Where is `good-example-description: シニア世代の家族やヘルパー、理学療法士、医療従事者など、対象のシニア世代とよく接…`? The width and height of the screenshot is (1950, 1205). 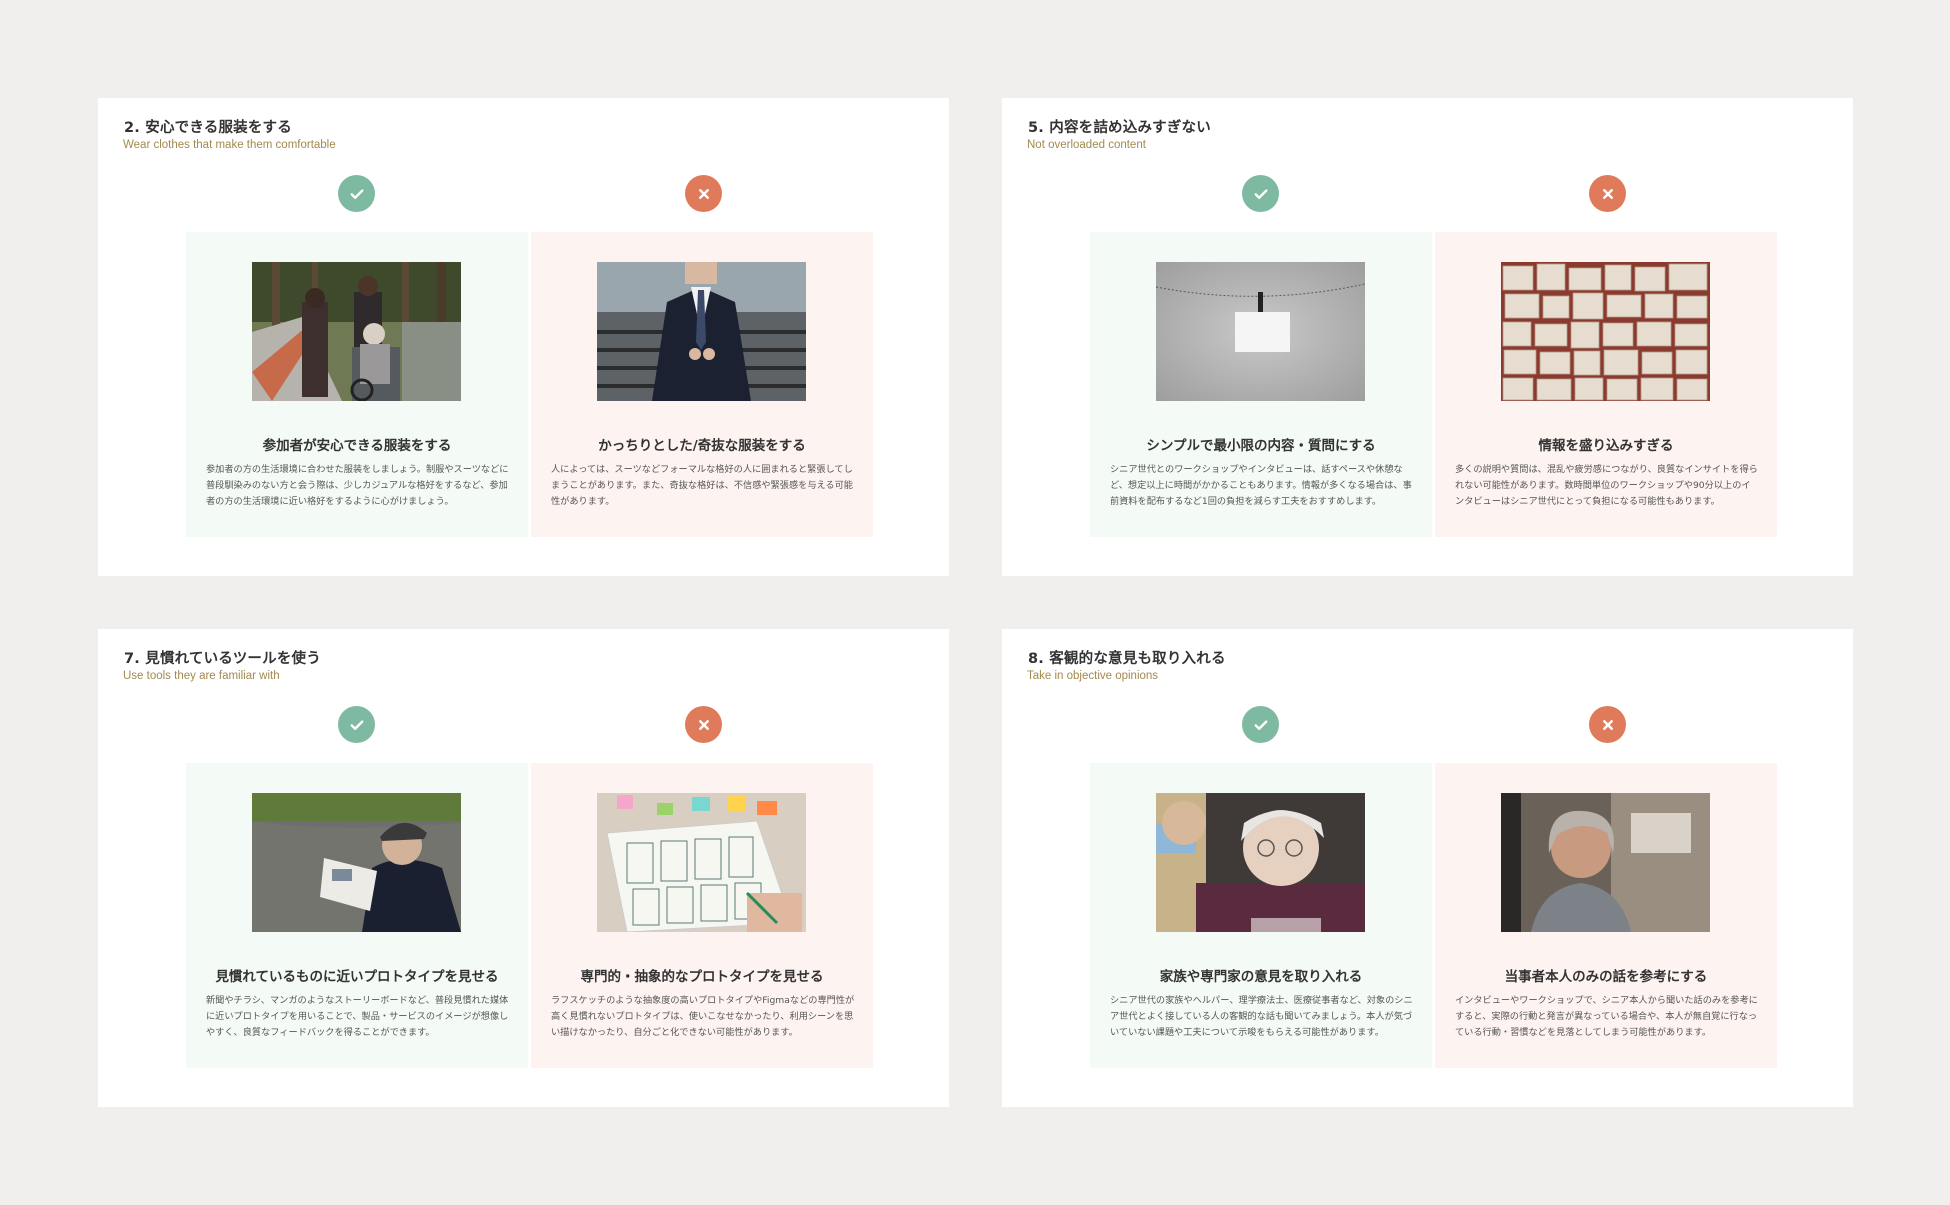 good-example-description: シニア世代の家族やヘルパー、理学療法士、医療従事者など、対象のシニア世代とよく接… is located at coordinates (1261, 1016).